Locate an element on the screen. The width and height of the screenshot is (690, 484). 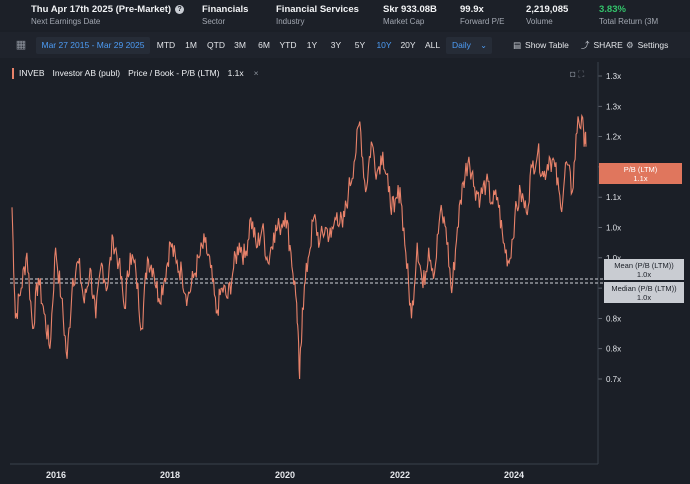
x-axis: 2016 2018 2020 2022 2024 is located at coordinates (285, 475).